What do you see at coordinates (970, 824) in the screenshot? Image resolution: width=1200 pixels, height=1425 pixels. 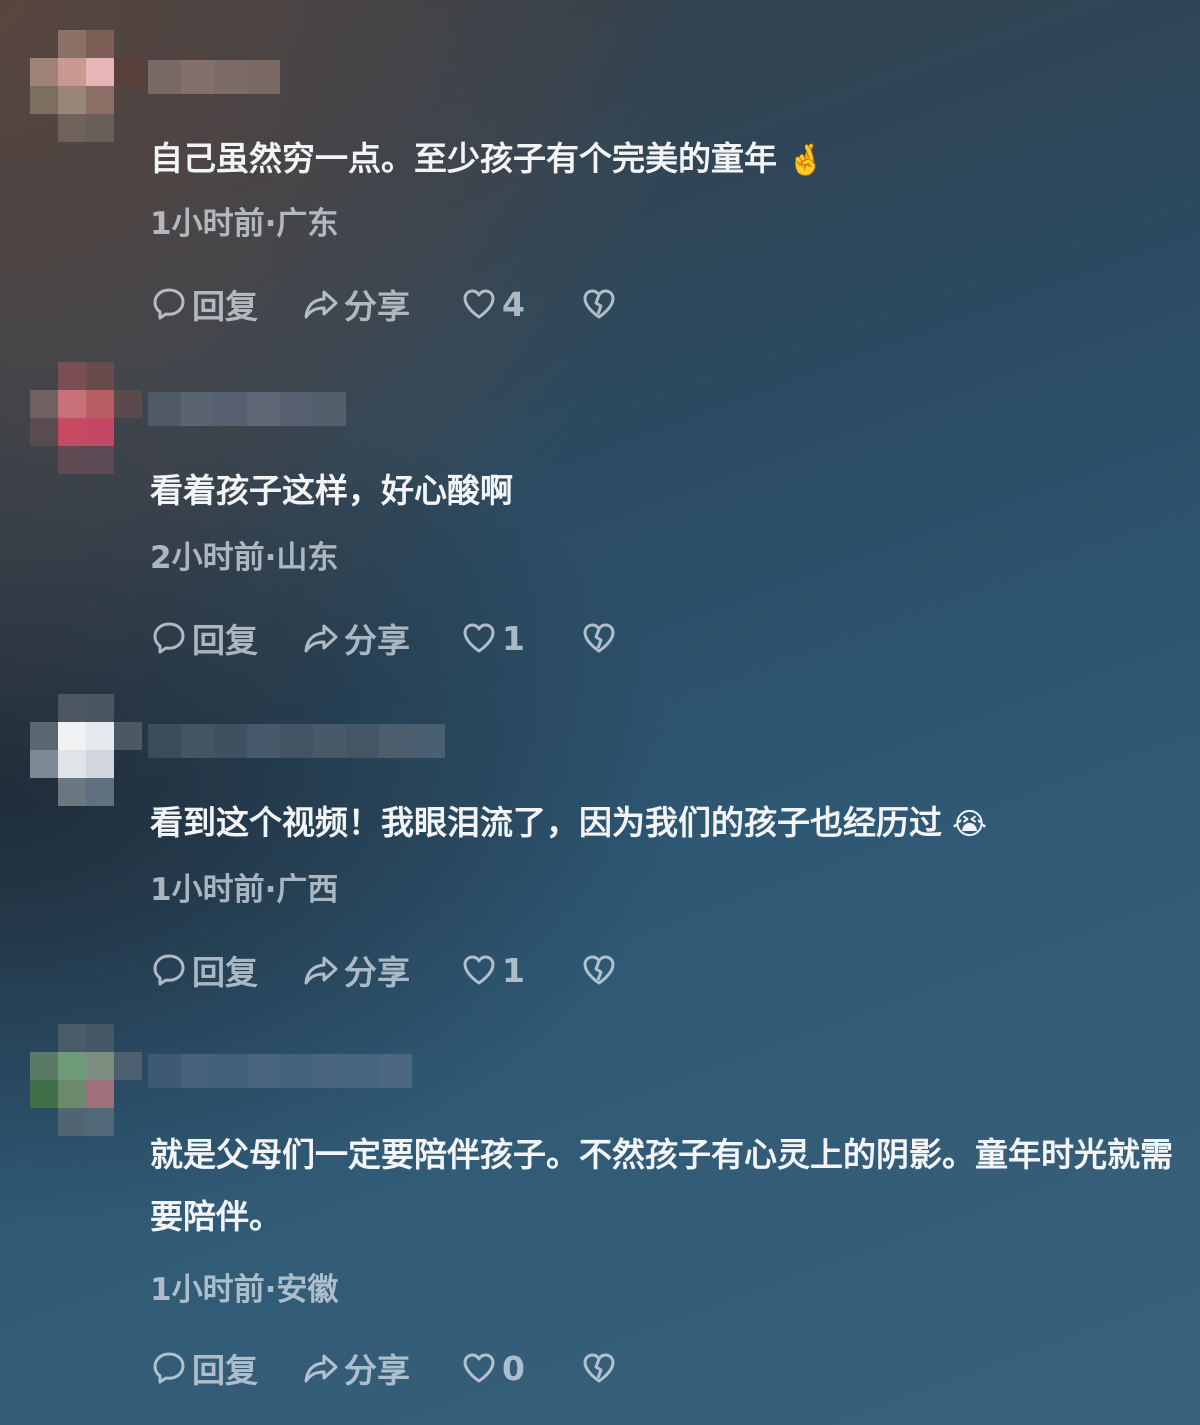 I see `emoji: 😭` at bounding box center [970, 824].